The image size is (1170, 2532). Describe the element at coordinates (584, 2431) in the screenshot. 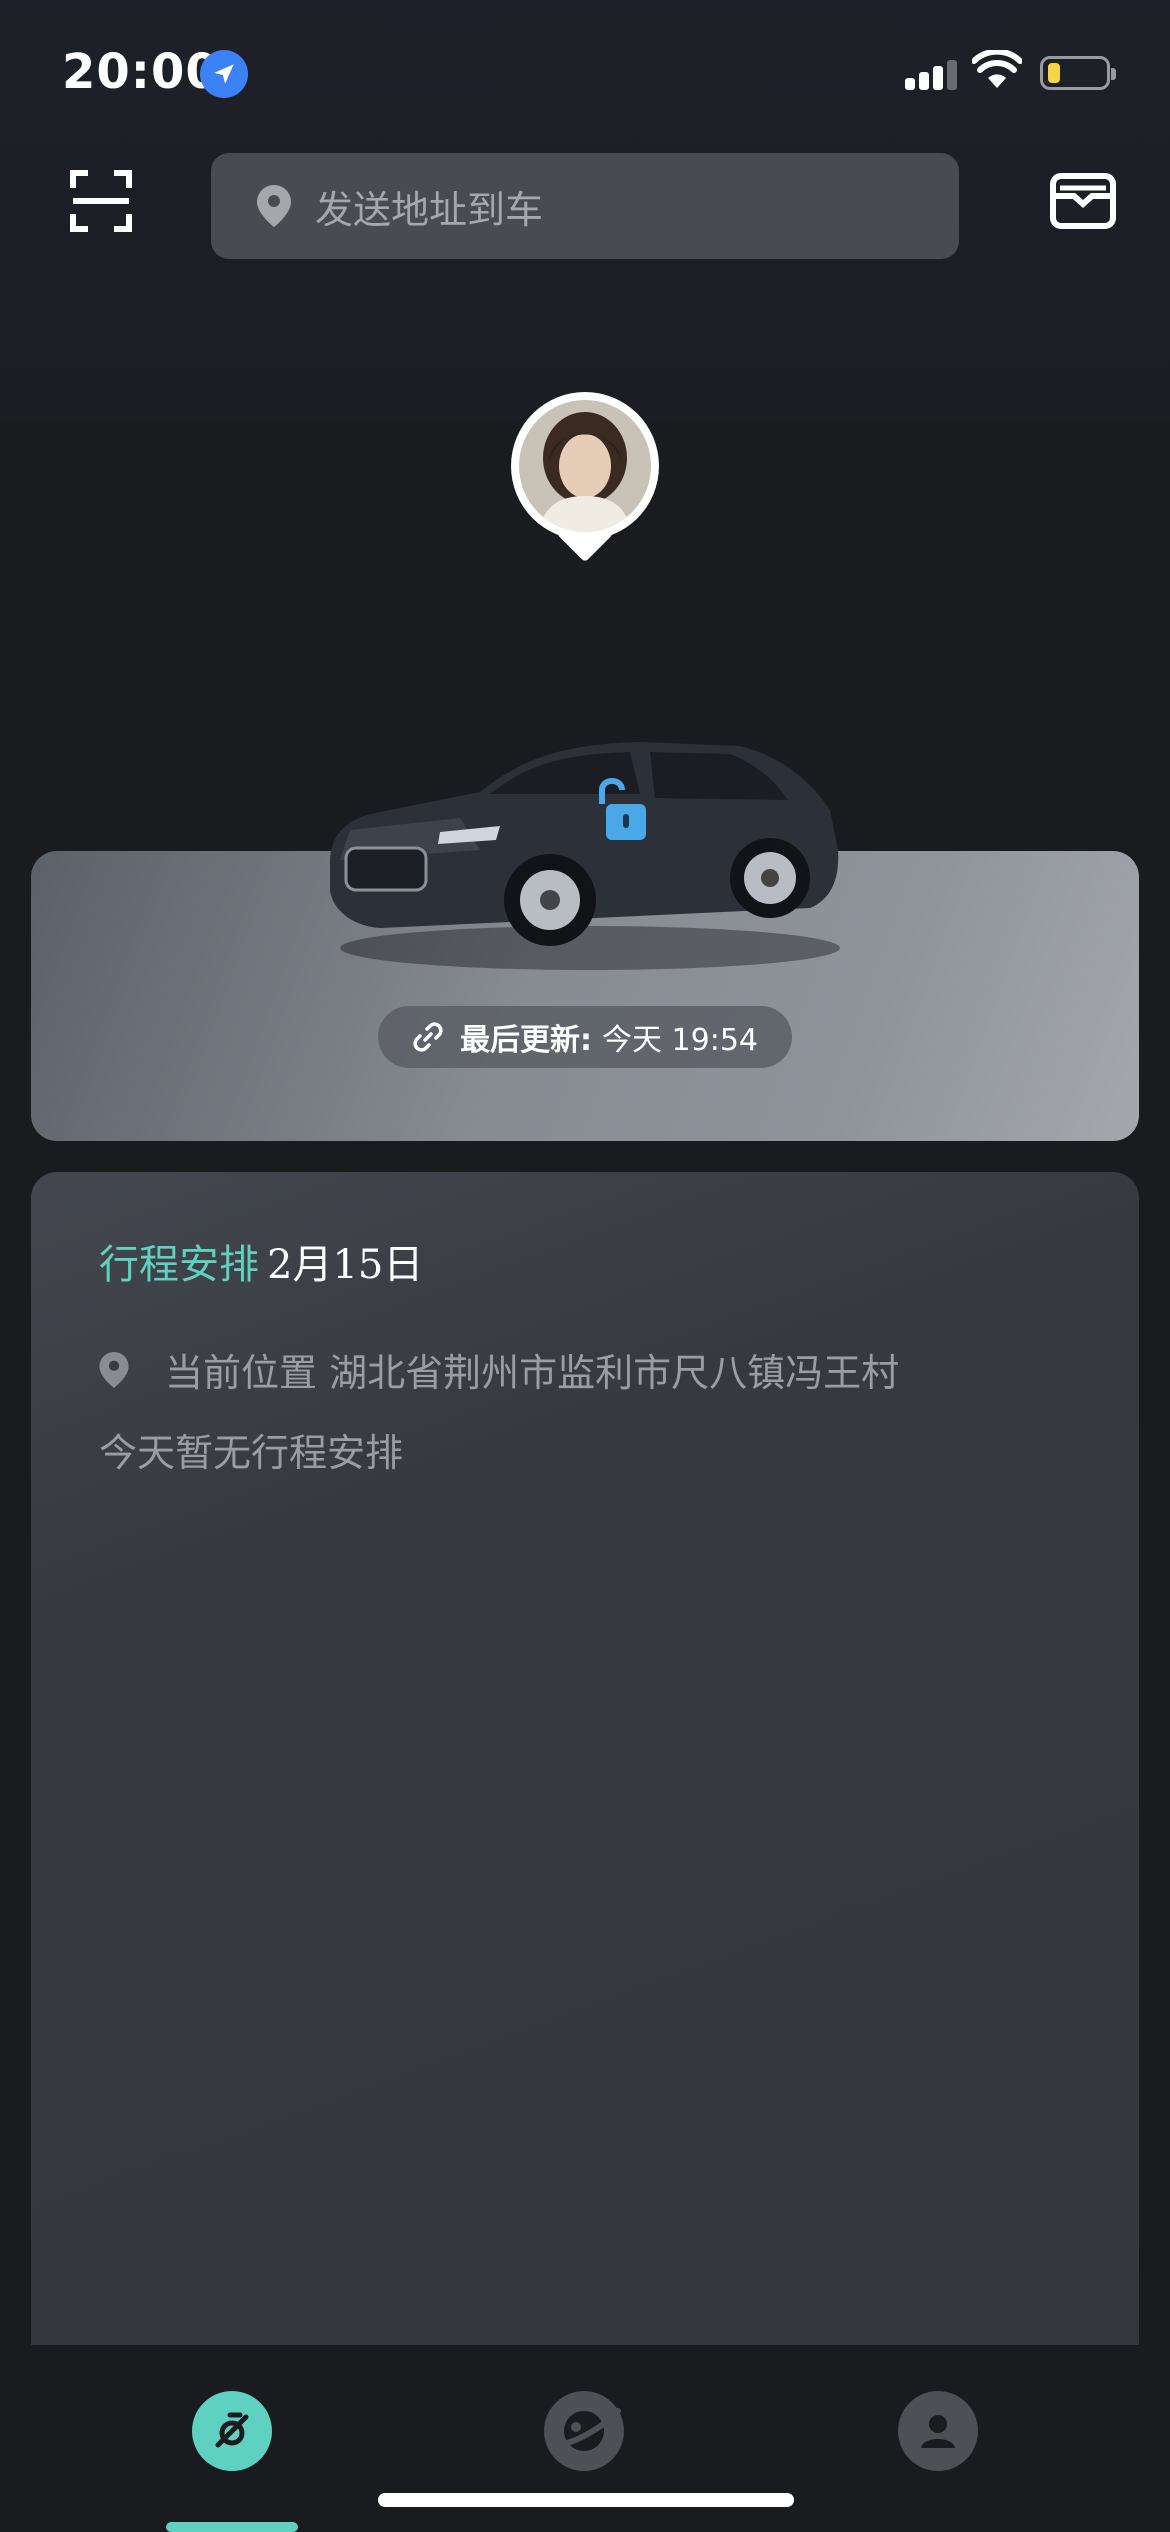

I see `planet-discover-icon` at that location.